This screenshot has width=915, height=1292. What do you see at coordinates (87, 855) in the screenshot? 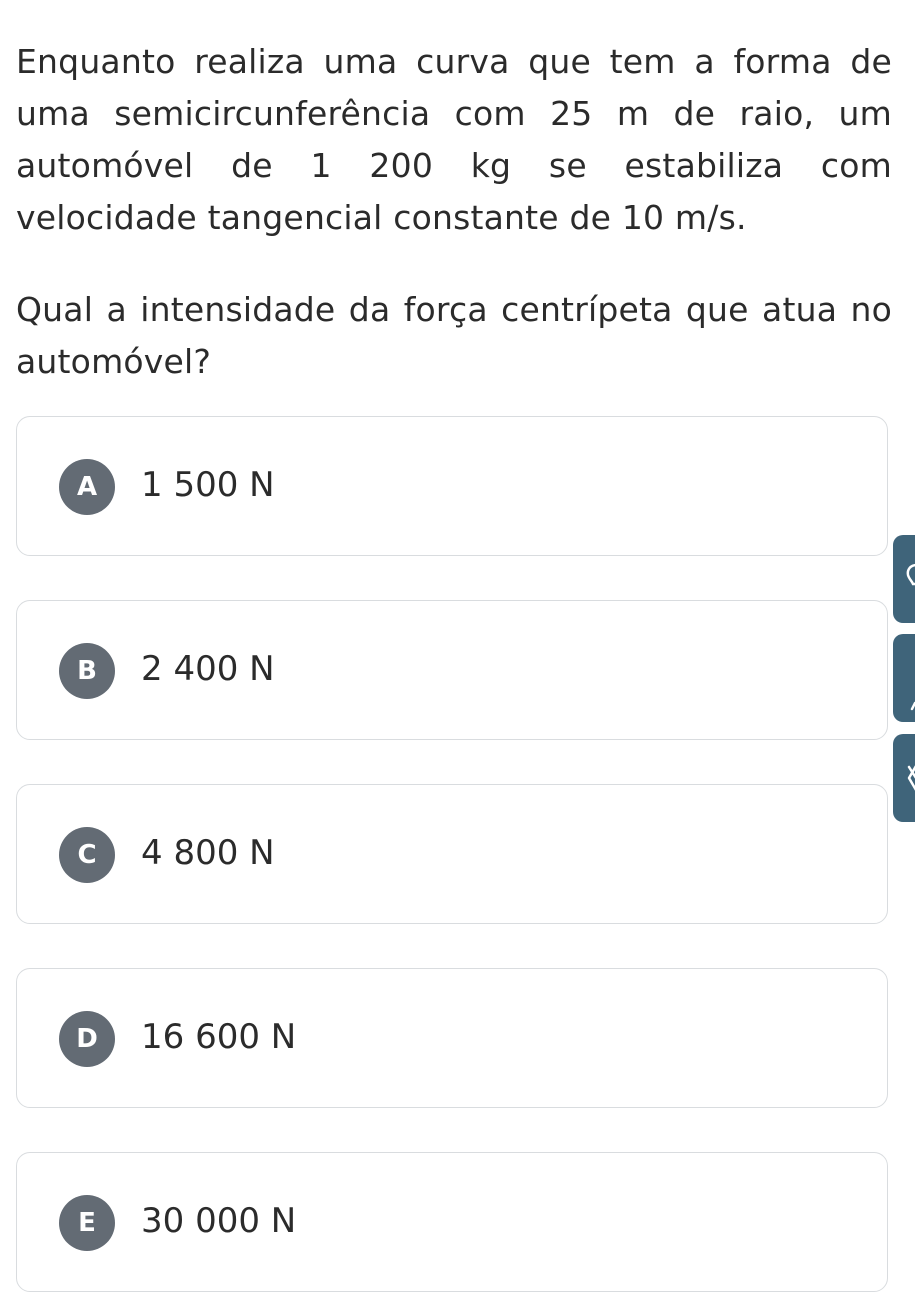
I see `option-letter-badge: C` at bounding box center [87, 855].